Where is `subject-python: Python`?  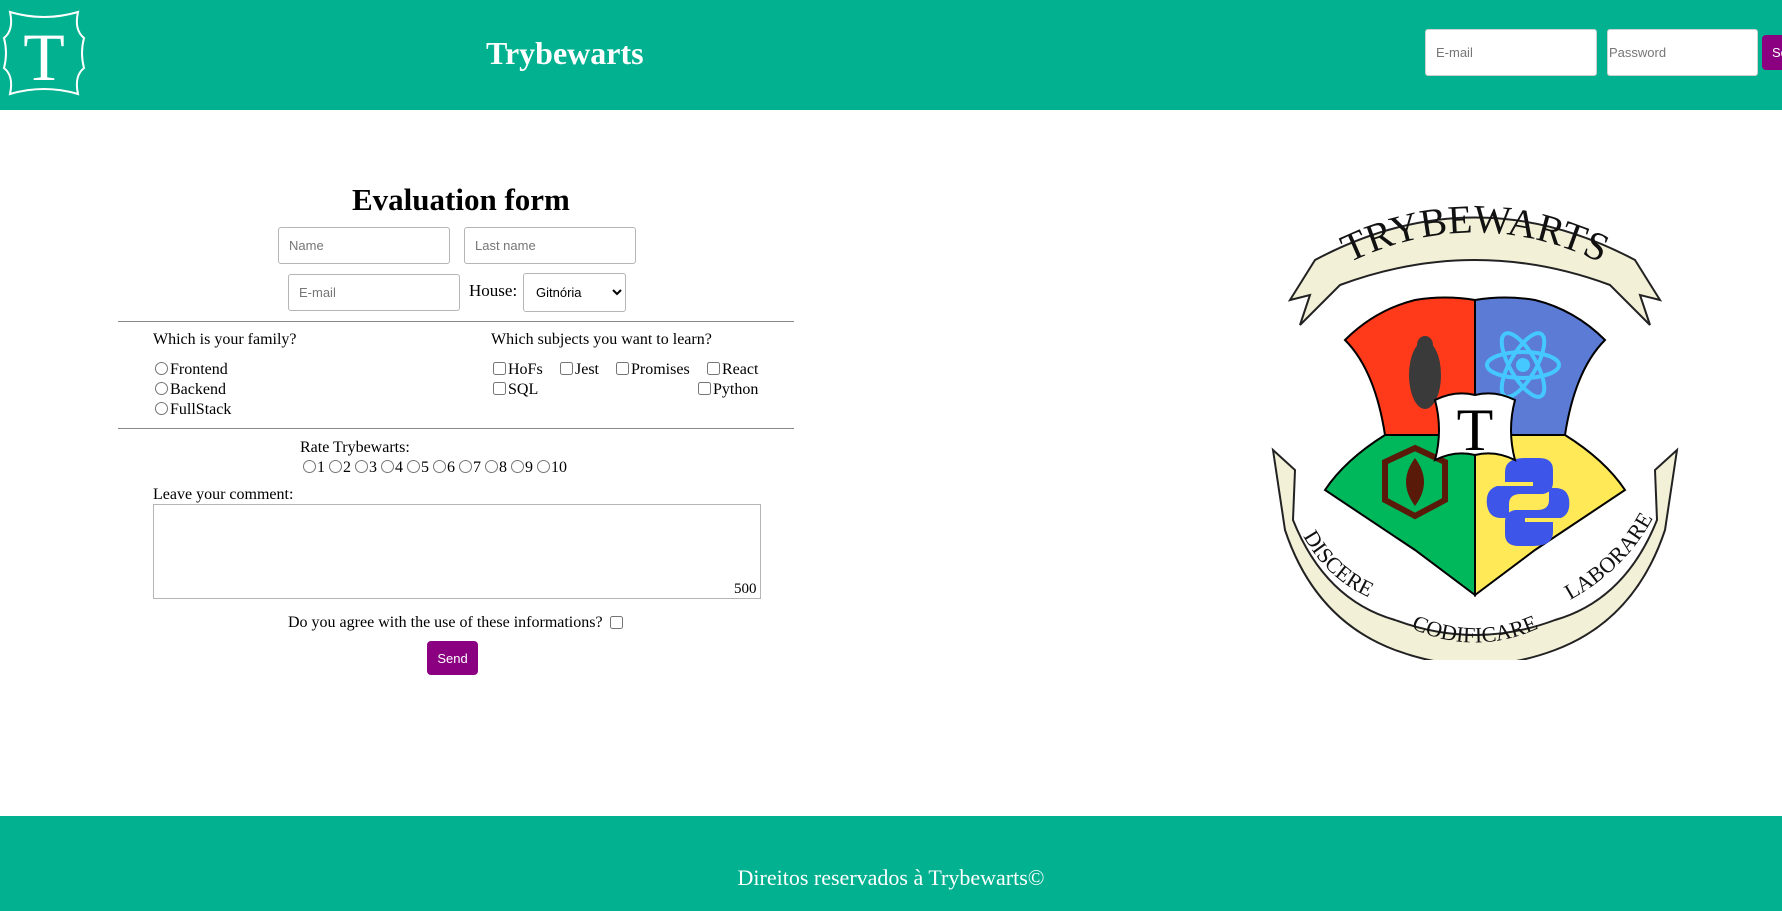
subject-python: Python is located at coordinates (728, 390).